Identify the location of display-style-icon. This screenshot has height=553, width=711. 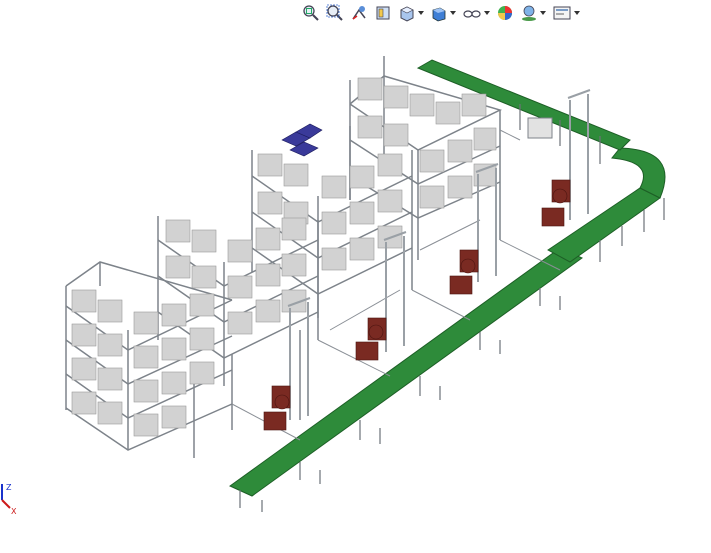
(439, 14).